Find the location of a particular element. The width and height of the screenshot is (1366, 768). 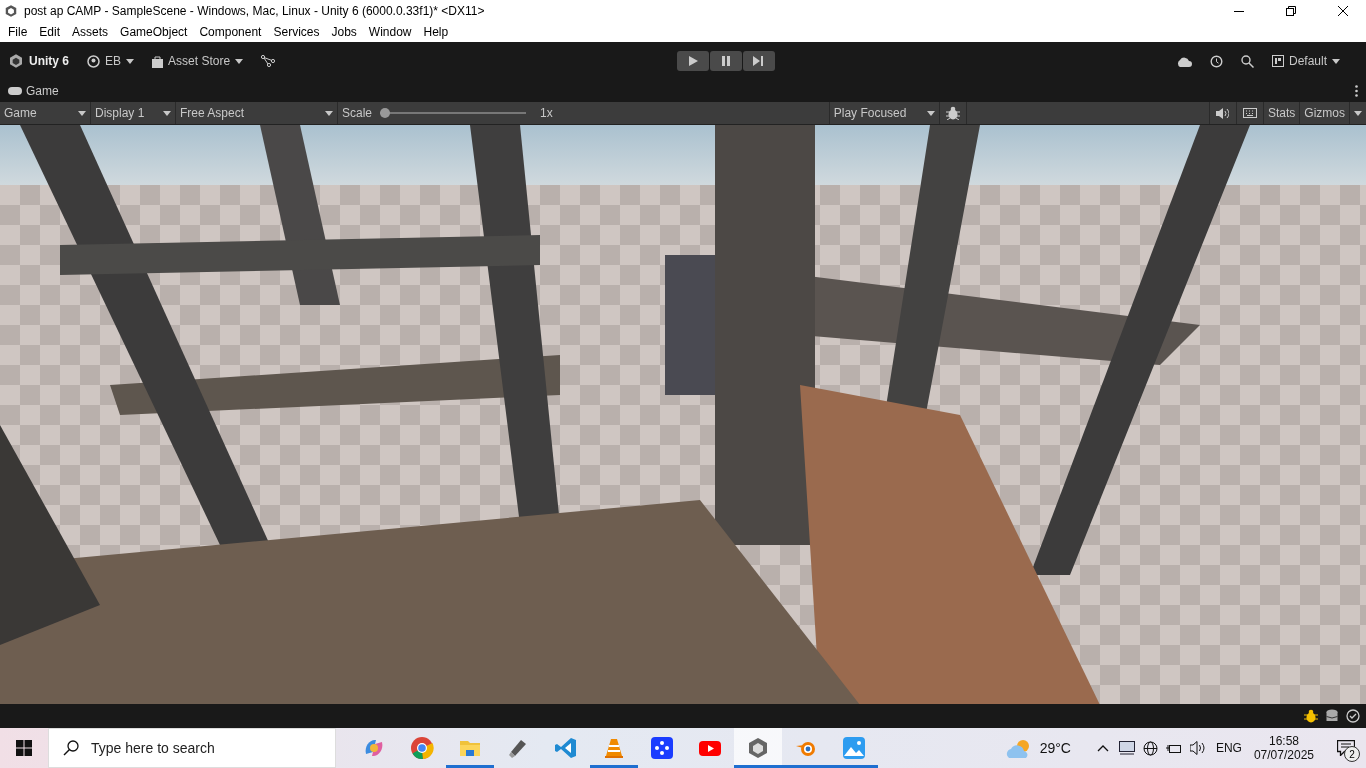

scale-reading: 1x is located at coordinates (546, 113).